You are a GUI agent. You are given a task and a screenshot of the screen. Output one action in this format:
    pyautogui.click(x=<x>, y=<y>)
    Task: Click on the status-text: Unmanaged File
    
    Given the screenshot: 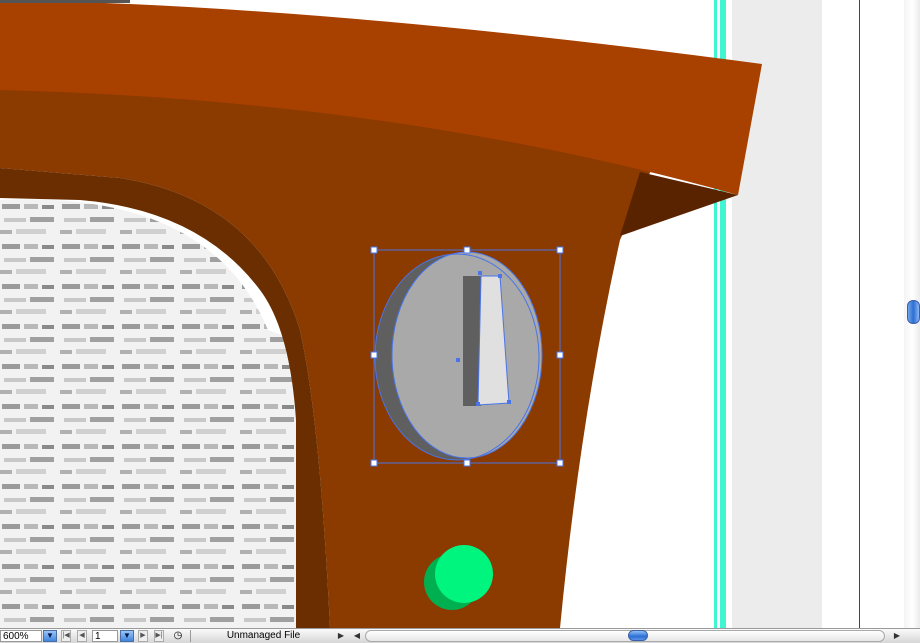 What is the action you would take?
    pyautogui.click(x=263, y=636)
    